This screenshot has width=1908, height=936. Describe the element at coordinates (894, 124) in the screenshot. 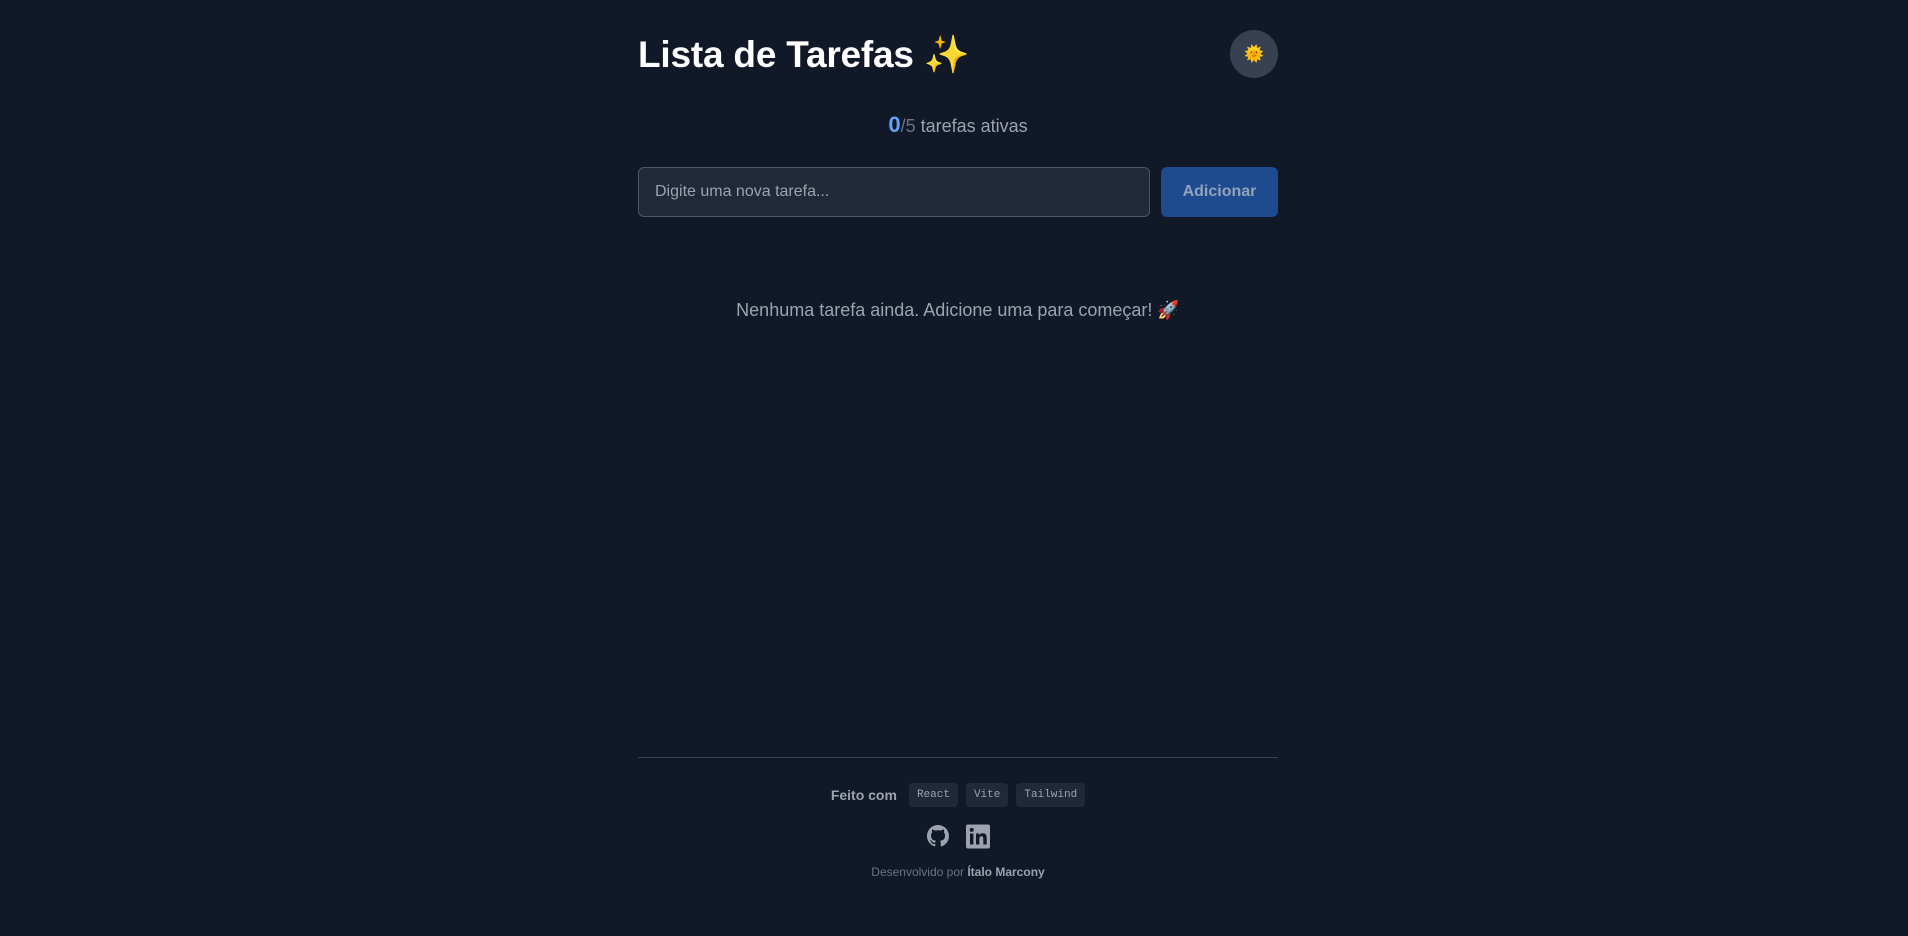

I see `active-count: 0` at that location.